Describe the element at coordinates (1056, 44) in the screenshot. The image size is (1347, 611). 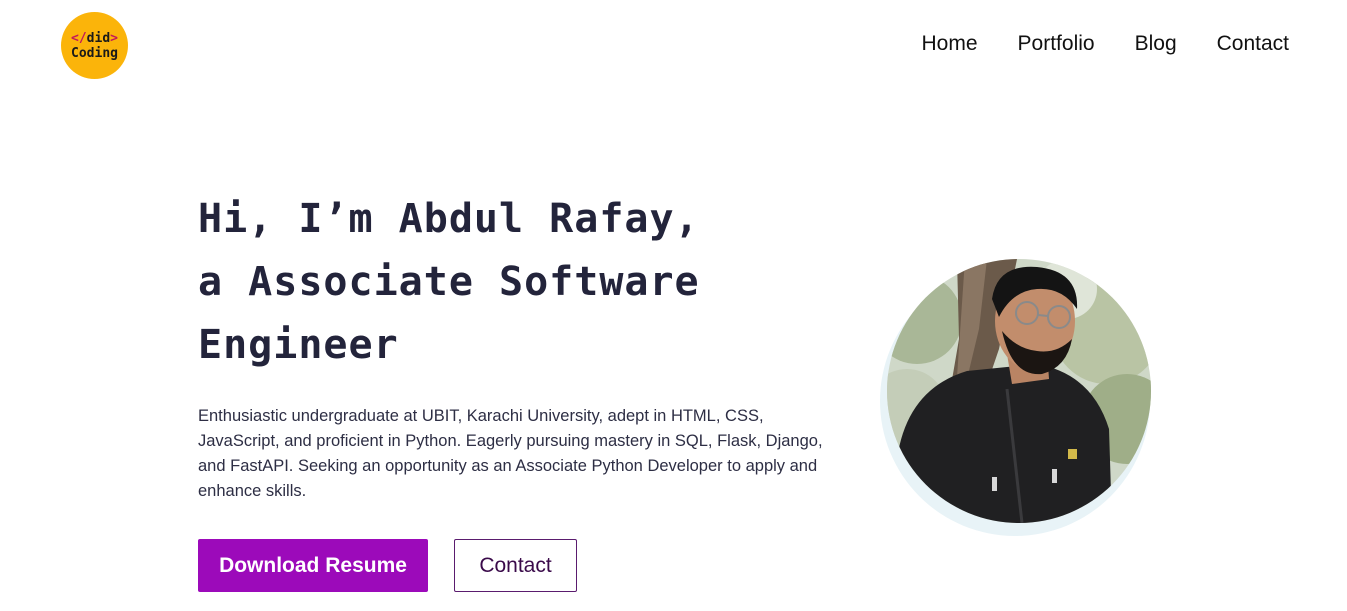
I see `nav-portfolio: Portfolio` at that location.